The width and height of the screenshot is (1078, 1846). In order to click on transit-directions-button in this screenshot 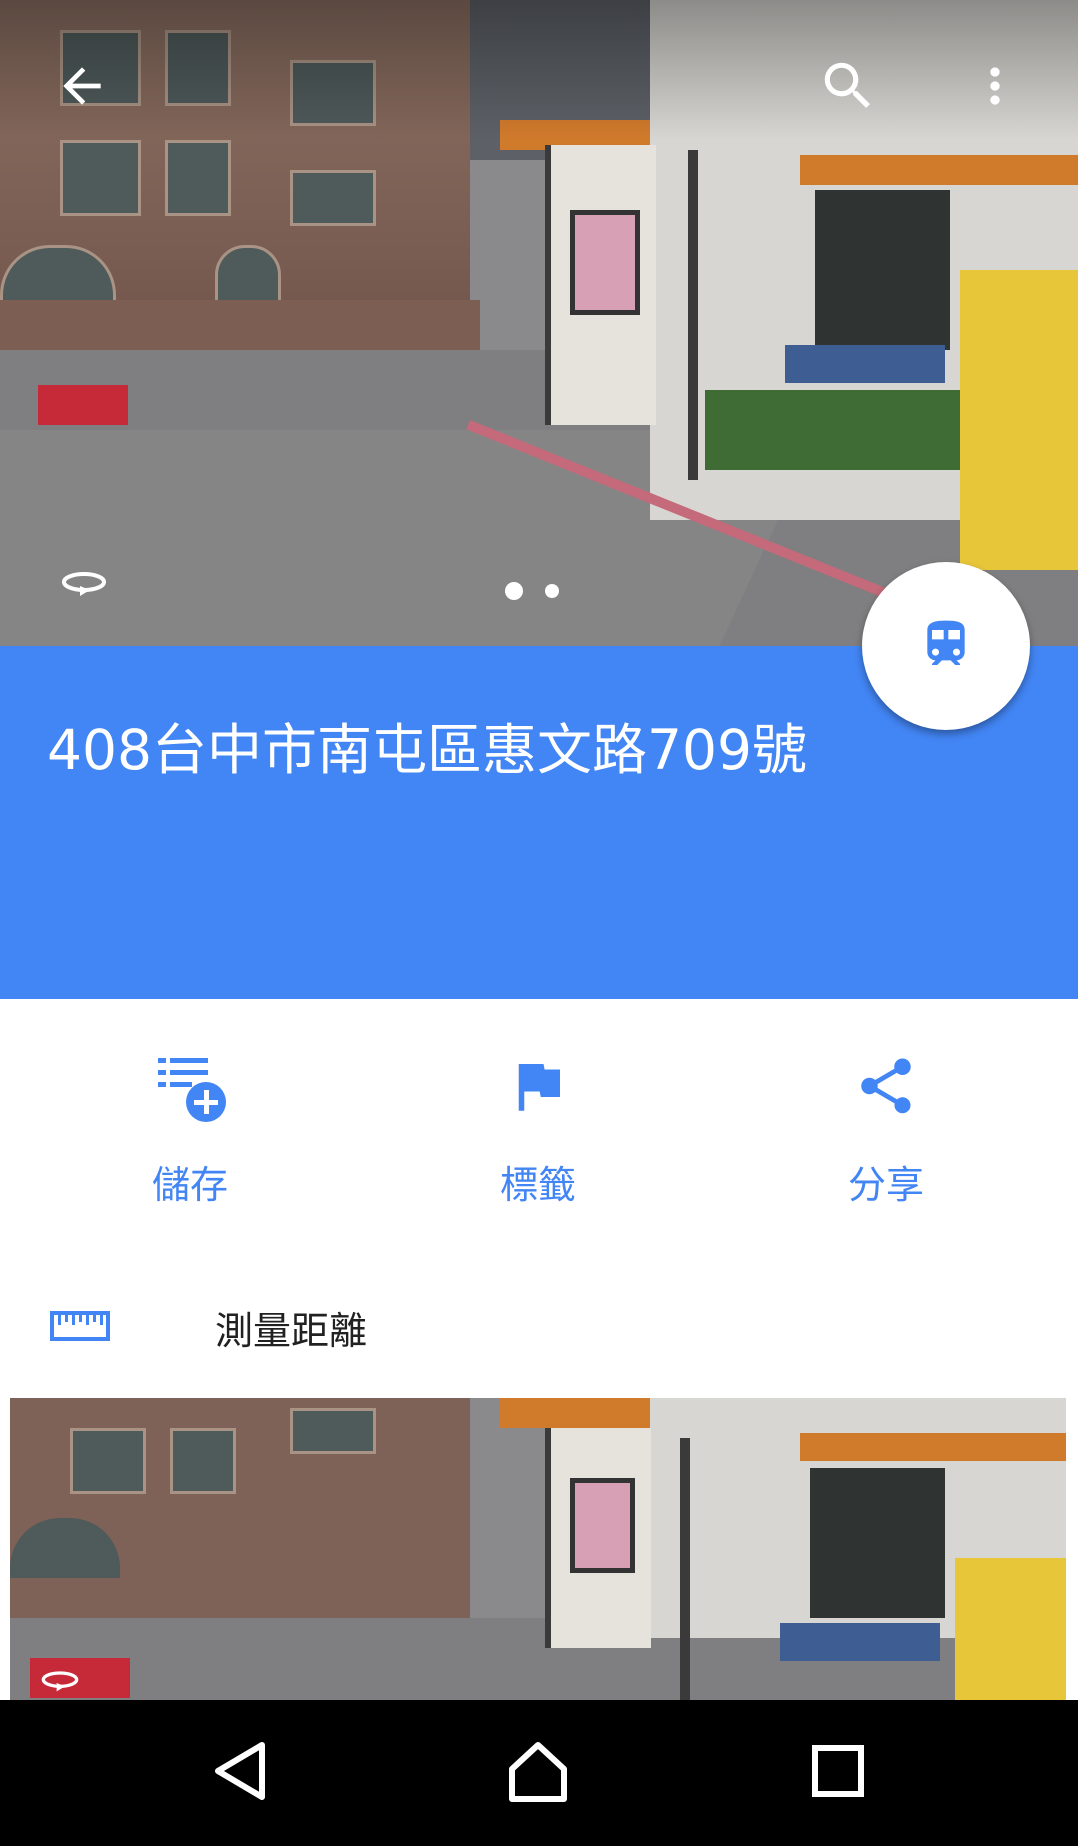, I will do `click(946, 646)`.